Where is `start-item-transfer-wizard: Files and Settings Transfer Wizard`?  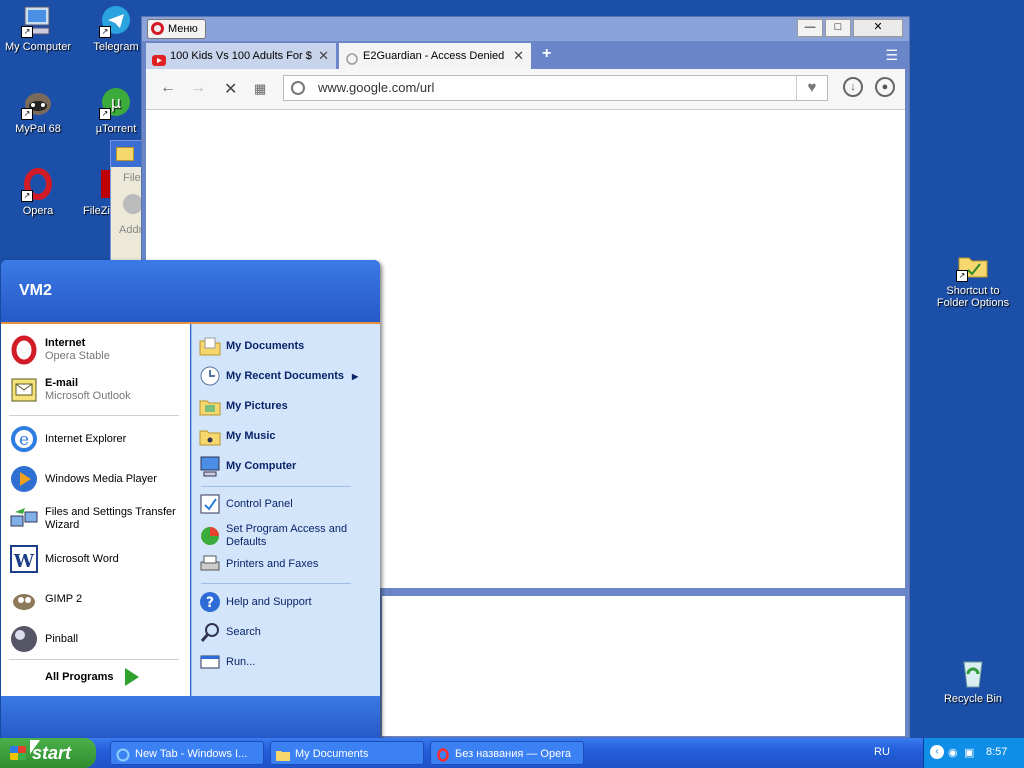
start-item-transfer-wizard: Files and Settings Transfer Wizard is located at coordinates (94, 519).